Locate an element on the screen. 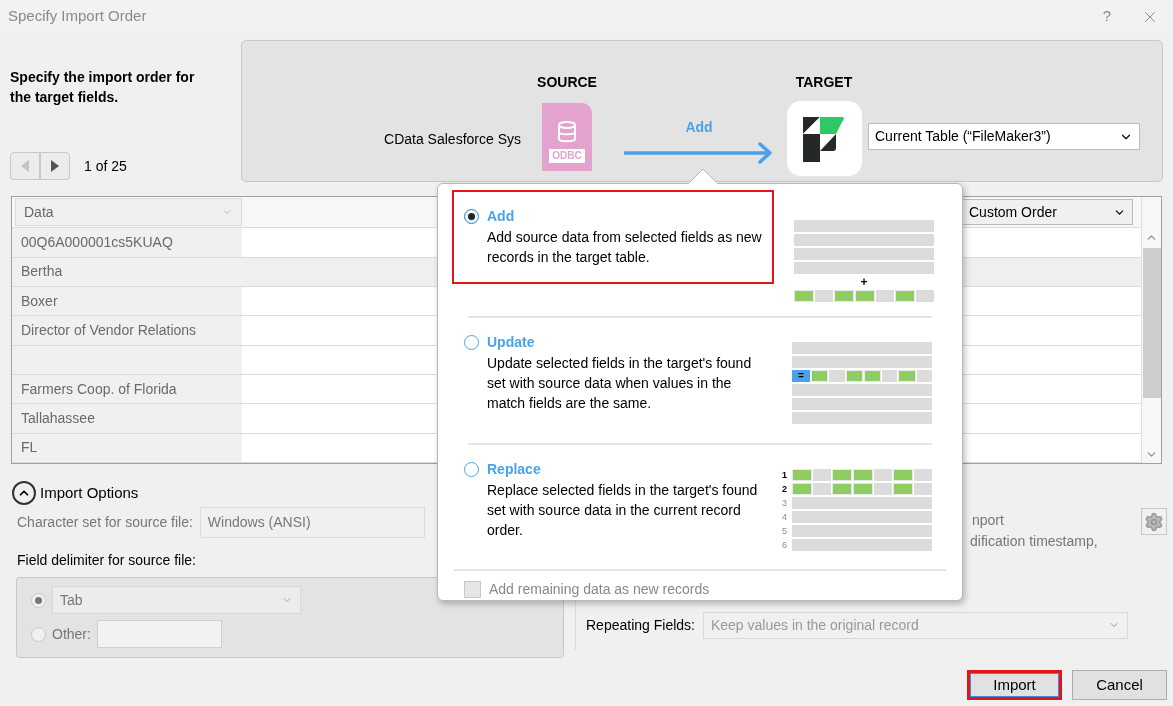  add-records-drawing: + is located at coordinates (864, 261).